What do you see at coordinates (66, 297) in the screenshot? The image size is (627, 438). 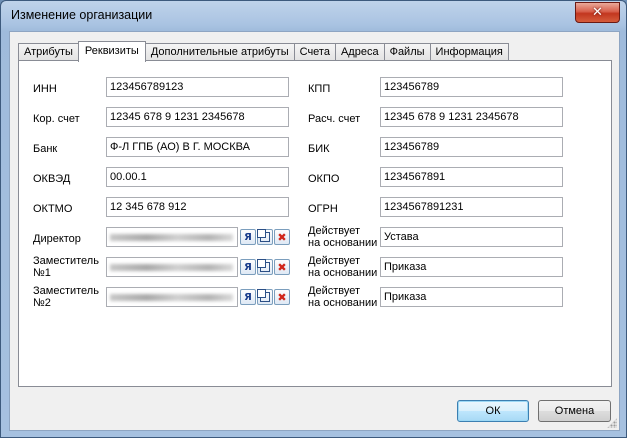 I see `deputy2-label: Заместитель №2` at bounding box center [66, 297].